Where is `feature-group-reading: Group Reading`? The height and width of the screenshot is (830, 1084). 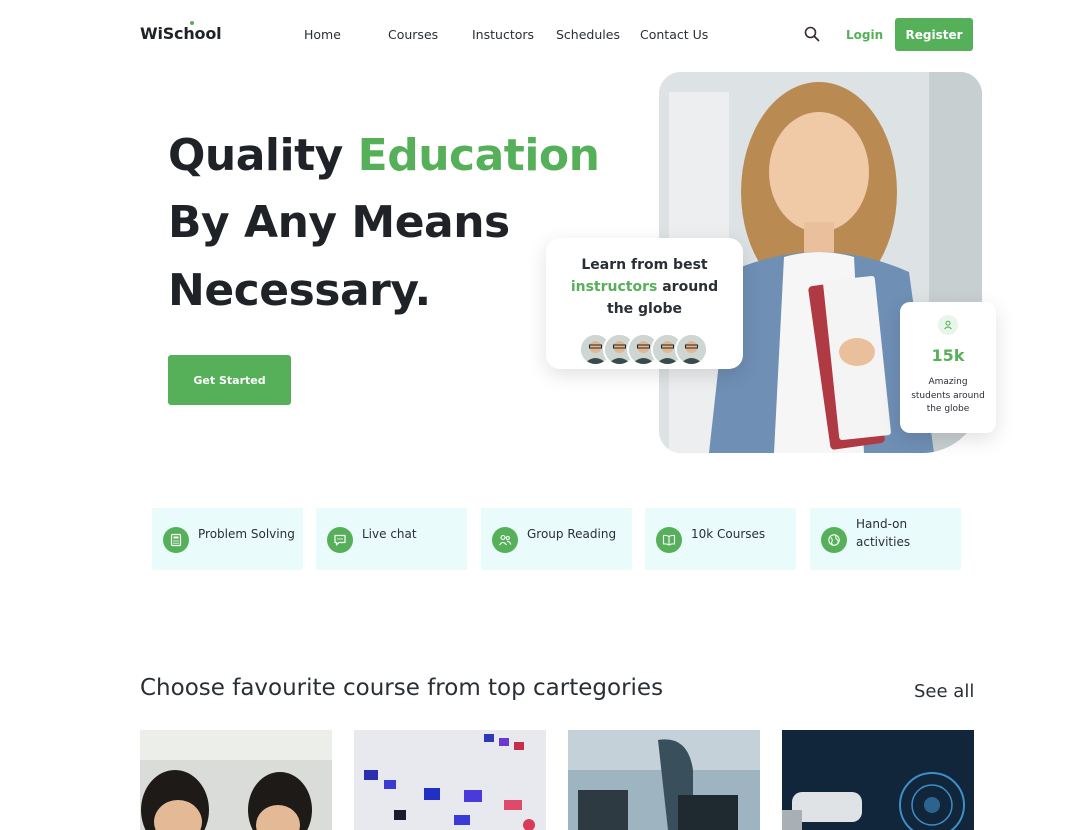
feature-group-reading: Group Reading is located at coordinates (556, 539).